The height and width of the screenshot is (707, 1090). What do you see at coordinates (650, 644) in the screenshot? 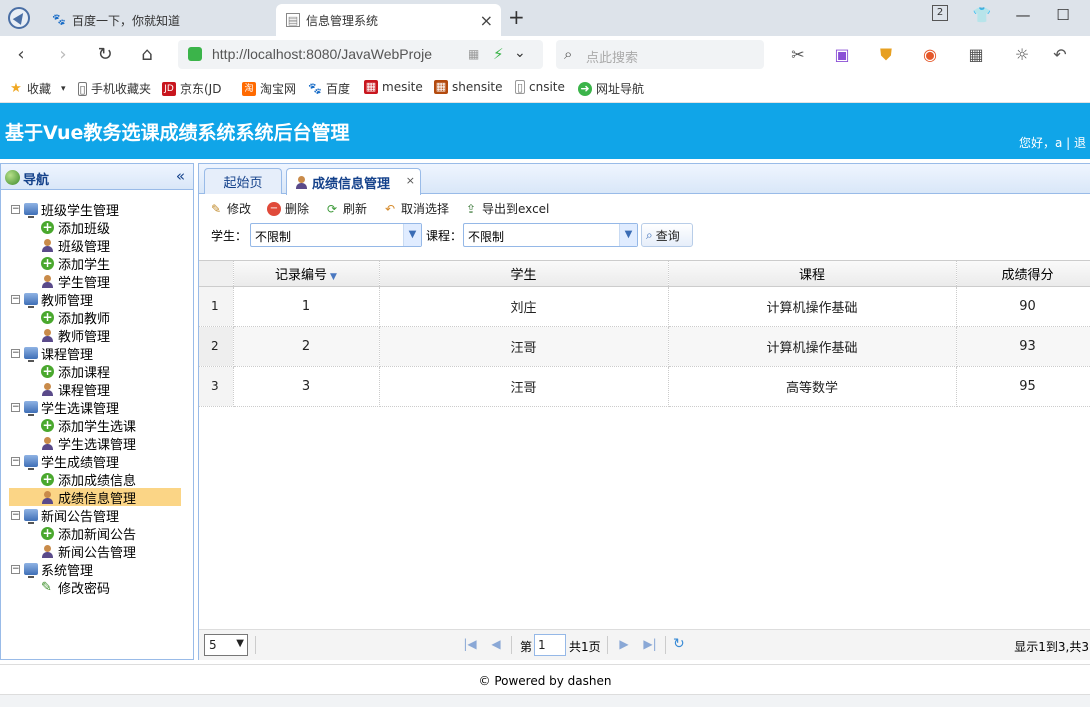
I see `last-page-icon: ▶|` at bounding box center [650, 644].